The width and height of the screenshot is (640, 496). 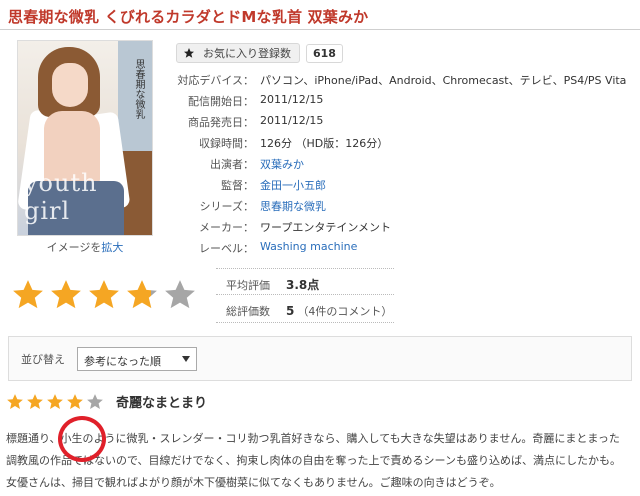 I want to click on review-title: 奇麗なまとまり, so click(x=162, y=403).